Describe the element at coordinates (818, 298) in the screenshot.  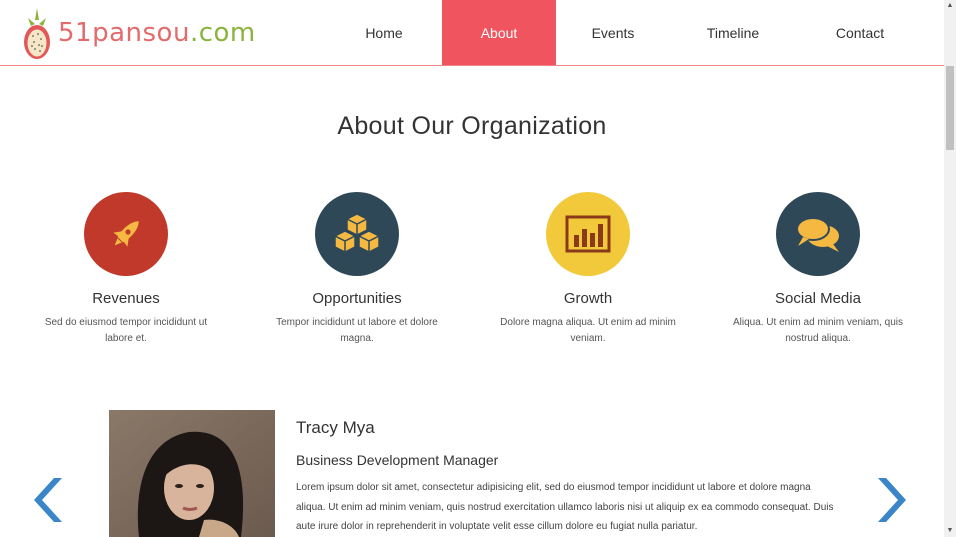
I see `feature-title: Social Media` at that location.